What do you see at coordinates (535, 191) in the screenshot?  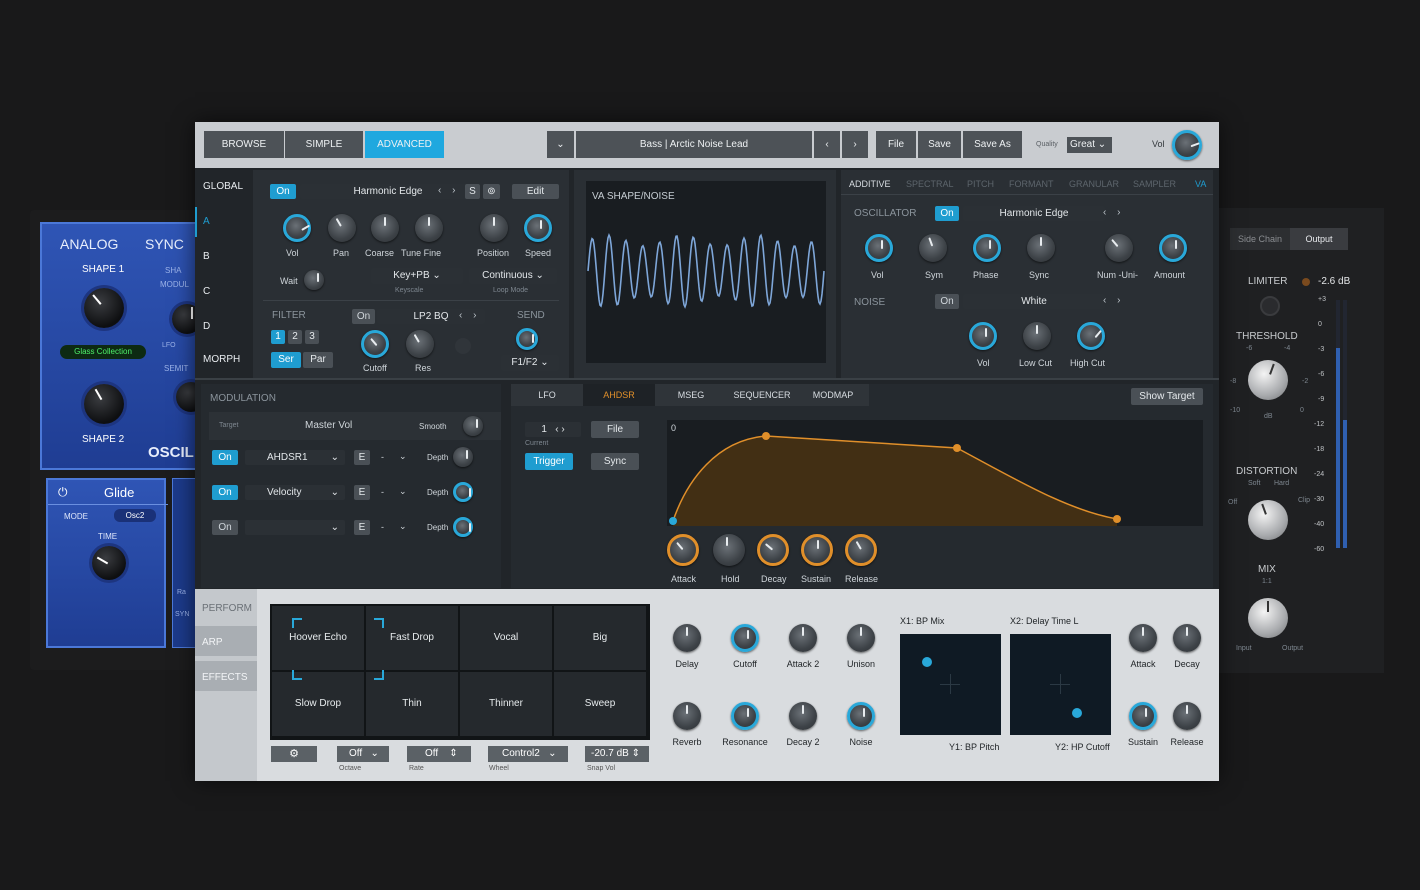 I see `edit-button: Edit` at bounding box center [535, 191].